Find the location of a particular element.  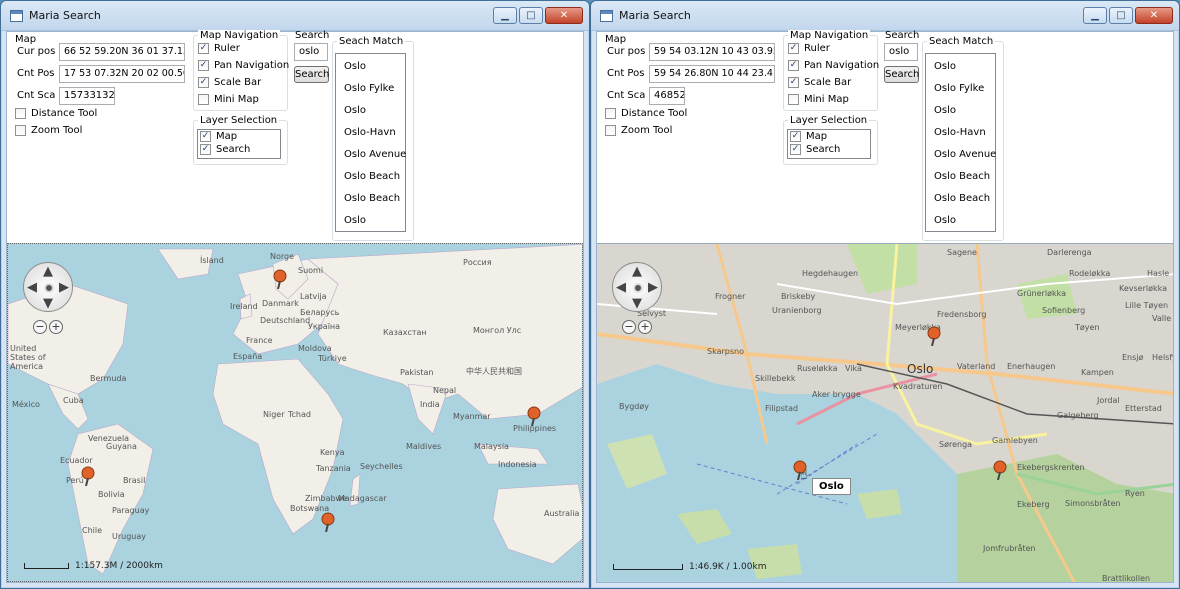

layer-selection-label: Layer Selection is located at coordinates (829, 120).